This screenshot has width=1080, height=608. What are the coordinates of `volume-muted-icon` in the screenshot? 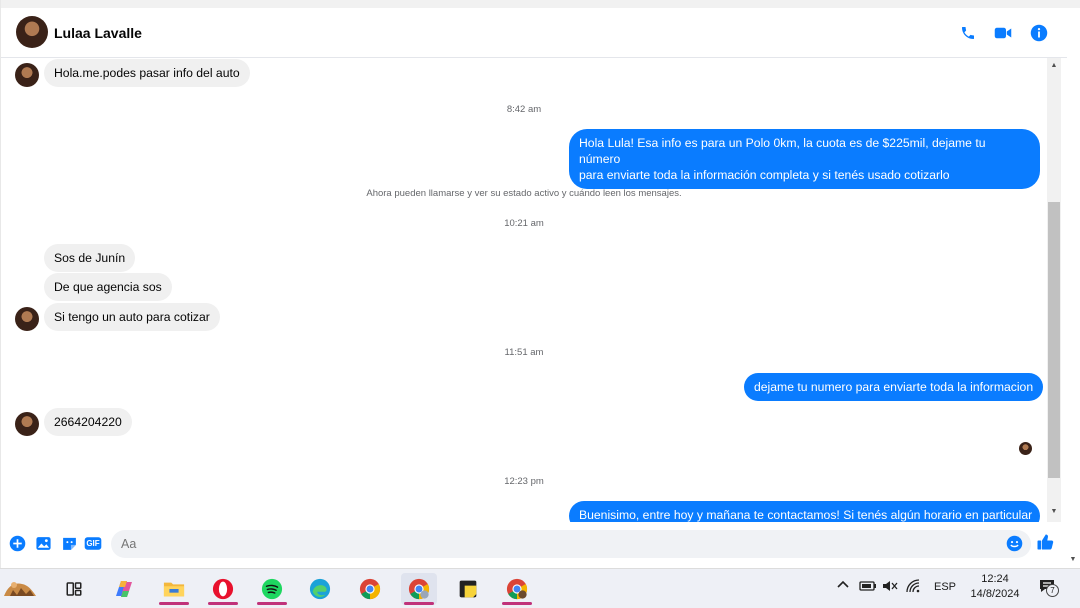 It's located at (890, 587).